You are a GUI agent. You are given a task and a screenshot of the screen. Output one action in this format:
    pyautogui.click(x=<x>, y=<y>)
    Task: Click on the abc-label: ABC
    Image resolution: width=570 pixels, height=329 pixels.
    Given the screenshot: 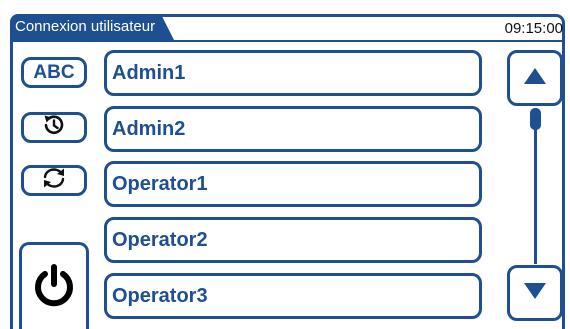 What is the action you would take?
    pyautogui.click(x=54, y=72)
    